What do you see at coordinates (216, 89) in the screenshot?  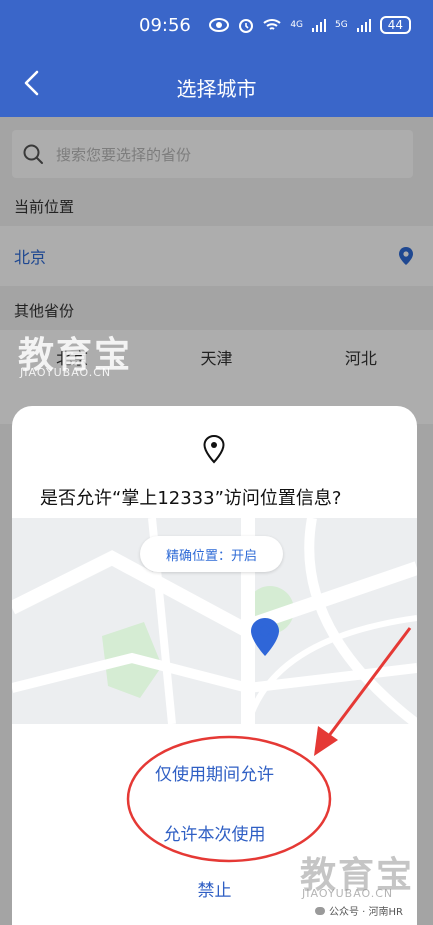 I see `page-title: 选择城市` at bounding box center [216, 89].